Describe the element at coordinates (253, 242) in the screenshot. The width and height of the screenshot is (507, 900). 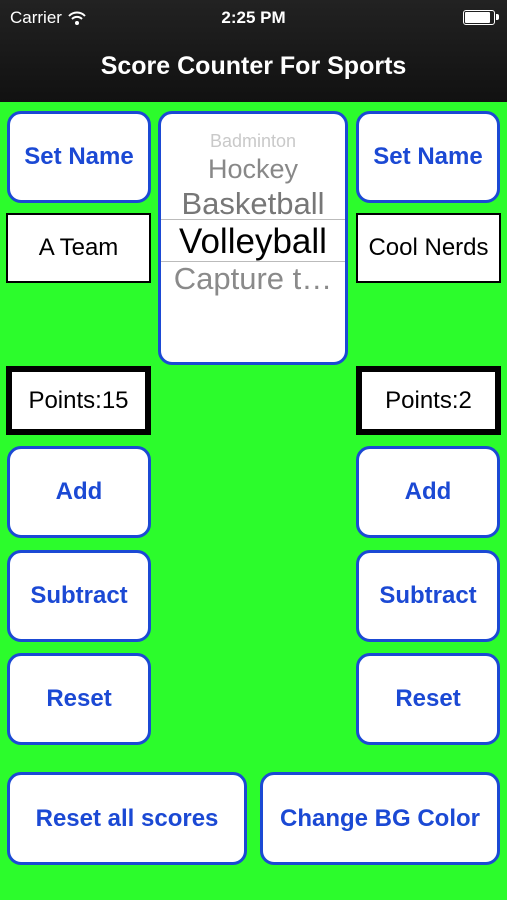
I see `picker-option-selected: Volleyball` at that location.